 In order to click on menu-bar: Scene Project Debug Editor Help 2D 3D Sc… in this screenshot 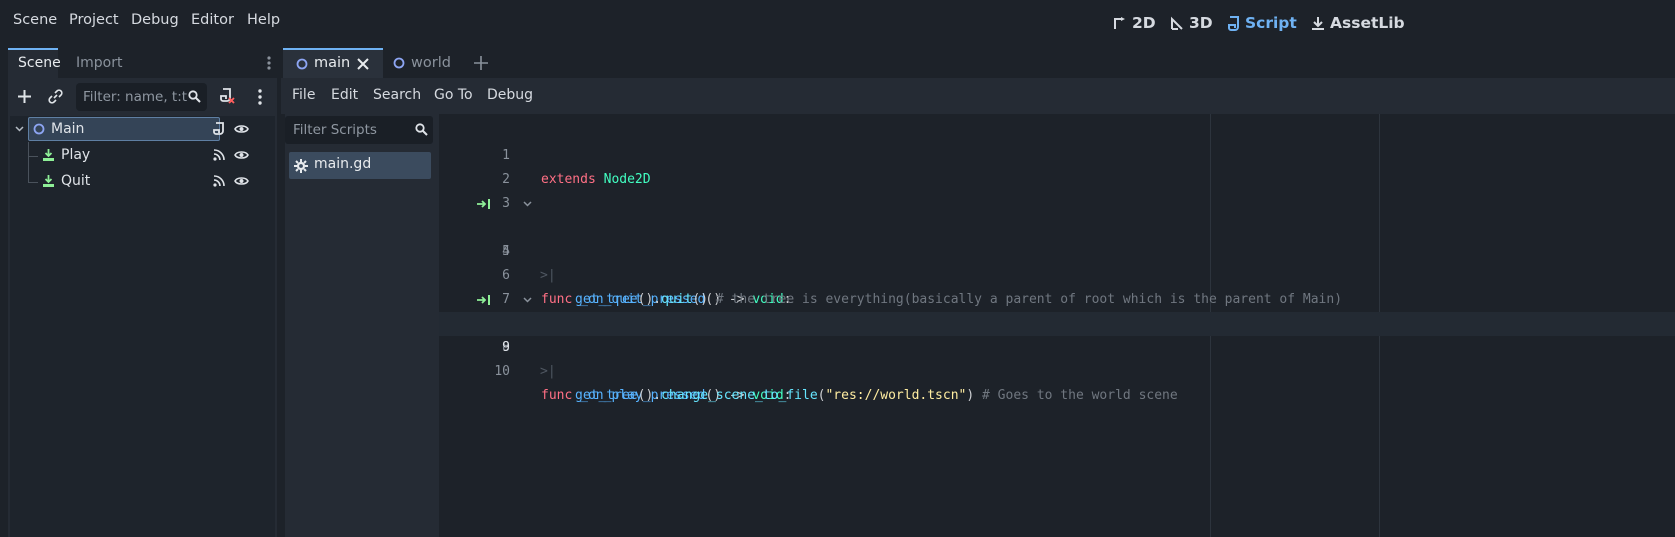, I will do `click(837, 23)`.